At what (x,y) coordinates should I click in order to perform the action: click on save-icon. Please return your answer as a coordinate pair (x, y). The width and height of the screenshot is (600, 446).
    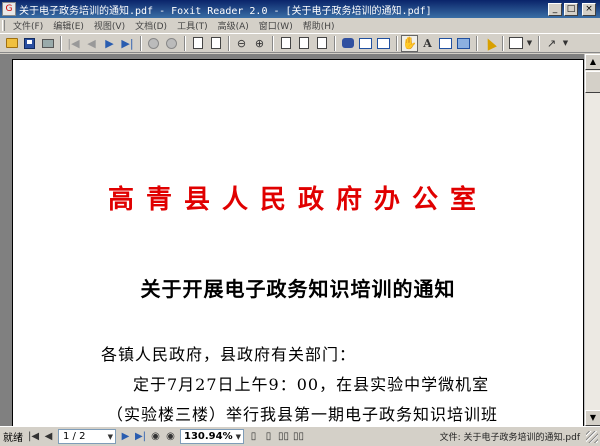
    Looking at the image, I should click on (29, 43).